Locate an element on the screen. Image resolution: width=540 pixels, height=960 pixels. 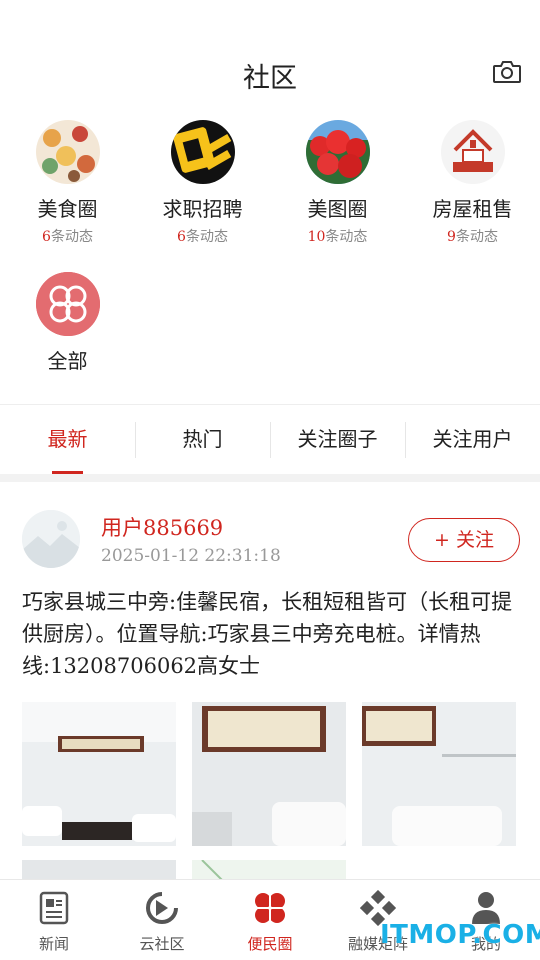
circle-hiring: 求职招聘 6条动态 is located at coordinates (202, 179).